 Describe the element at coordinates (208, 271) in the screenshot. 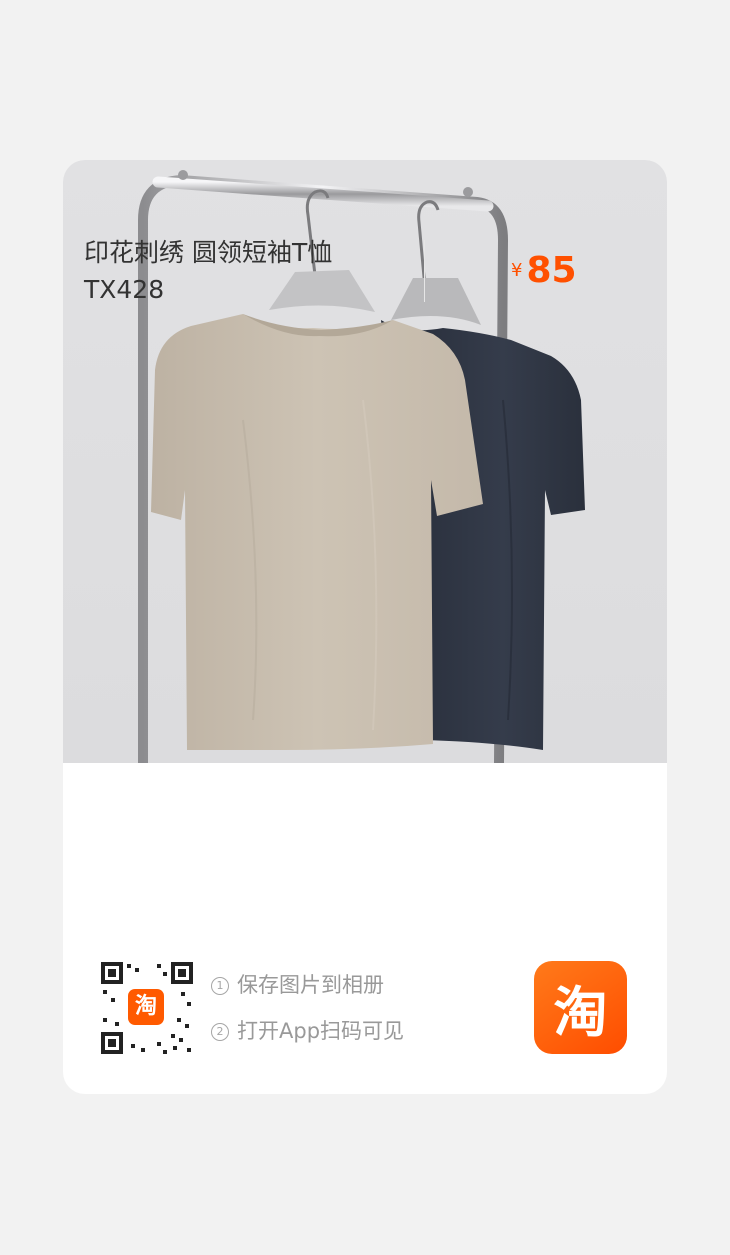

I see `product-title: 印花刺绣 圆领短袖T恤 TX428` at that location.